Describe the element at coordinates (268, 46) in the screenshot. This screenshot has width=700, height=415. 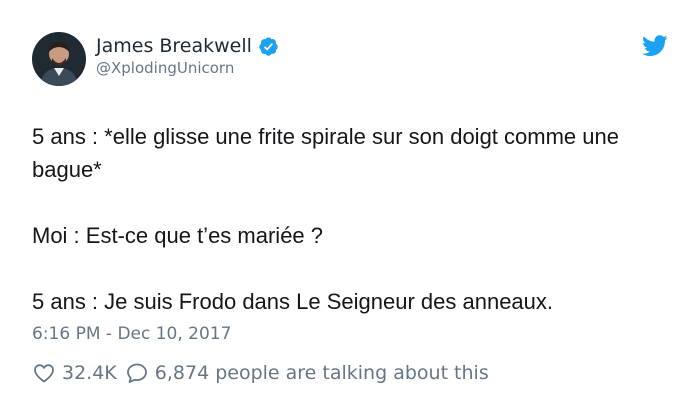
I see `verified-badge-icon` at that location.